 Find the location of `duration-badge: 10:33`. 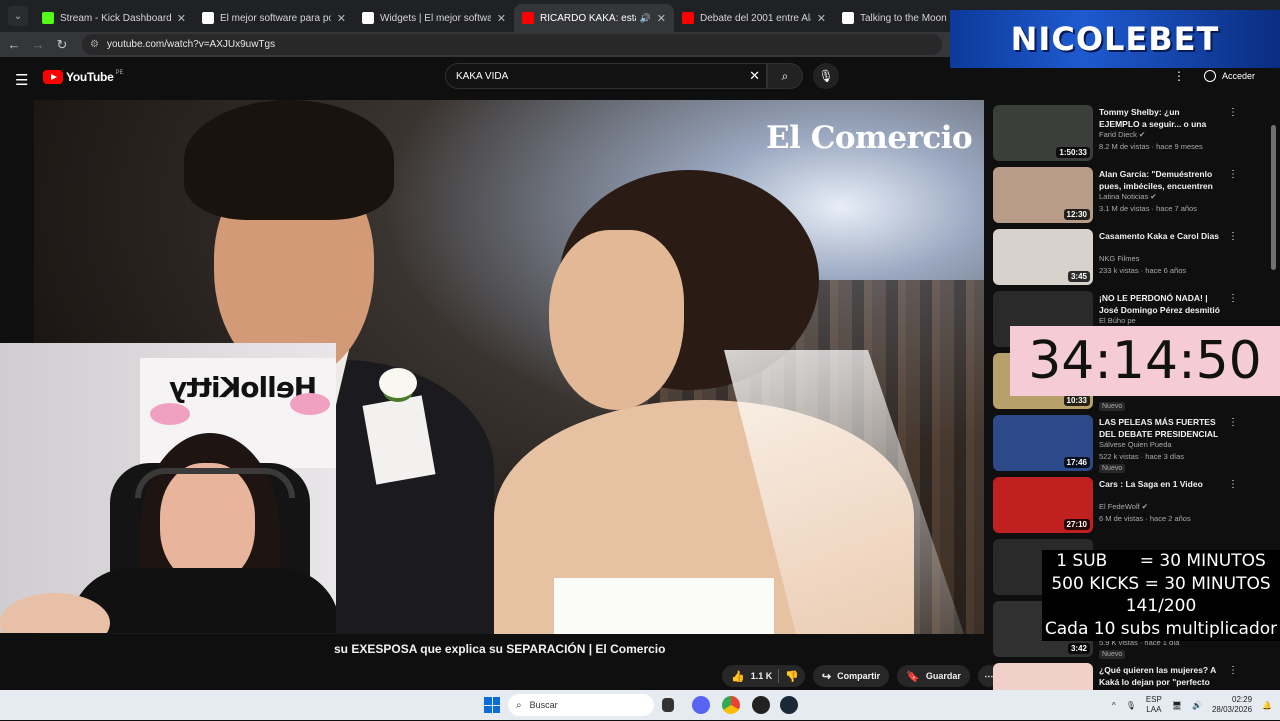

duration-badge: 10:33 is located at coordinates (1076, 400).